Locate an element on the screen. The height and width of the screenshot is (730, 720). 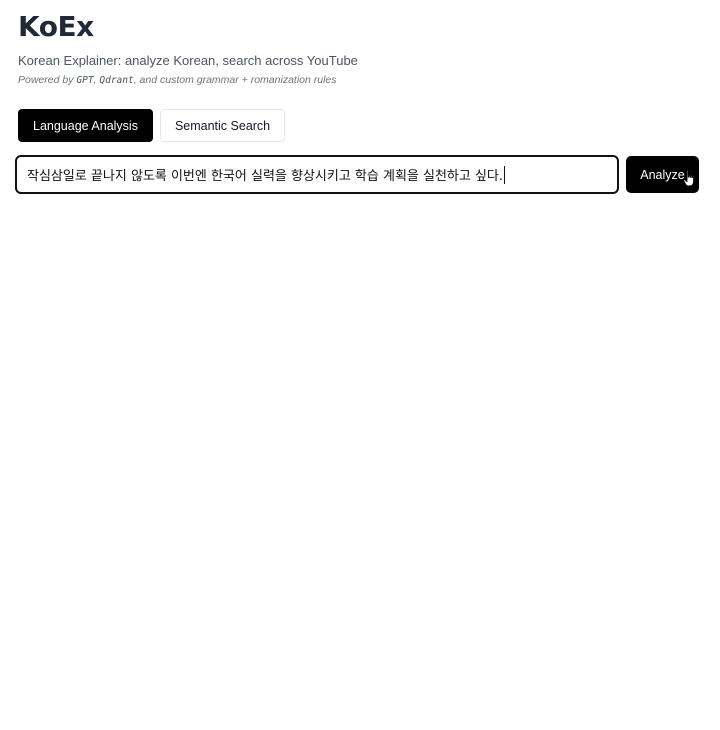
powered-prefix: Powered by is located at coordinates (47, 80).